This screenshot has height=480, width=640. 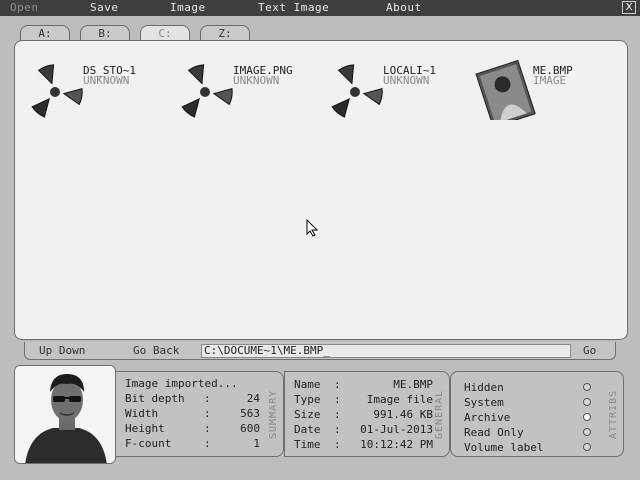 What do you see at coordinates (398, 101) in the screenshot?
I see `file-item: LOCALI~1 UNKNOWN` at bounding box center [398, 101].